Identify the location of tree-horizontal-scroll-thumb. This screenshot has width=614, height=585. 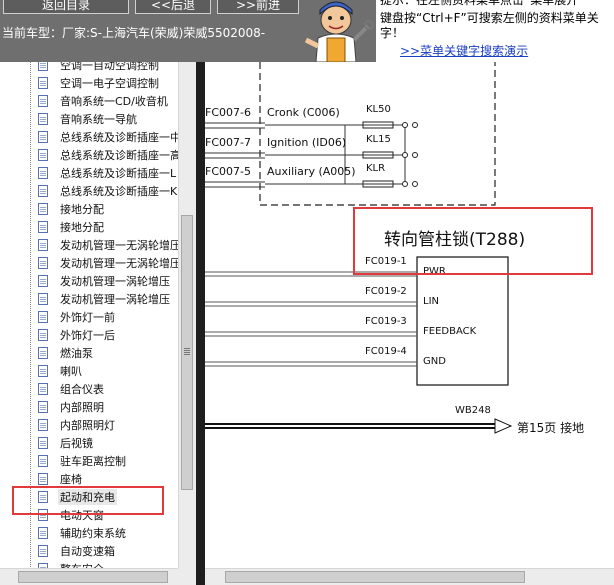
(93, 577).